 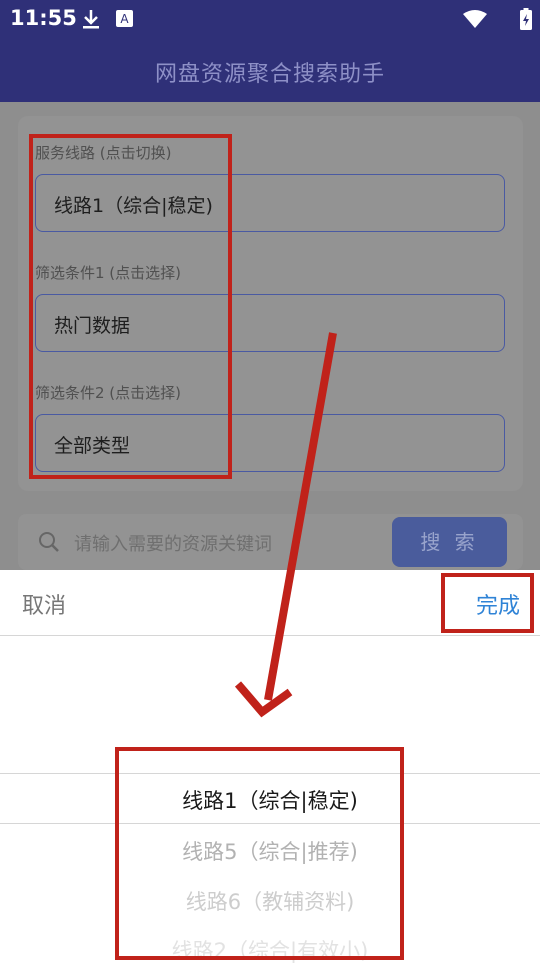 What do you see at coordinates (285, 525) in the screenshot?
I see `annotation-arrow` at bounding box center [285, 525].